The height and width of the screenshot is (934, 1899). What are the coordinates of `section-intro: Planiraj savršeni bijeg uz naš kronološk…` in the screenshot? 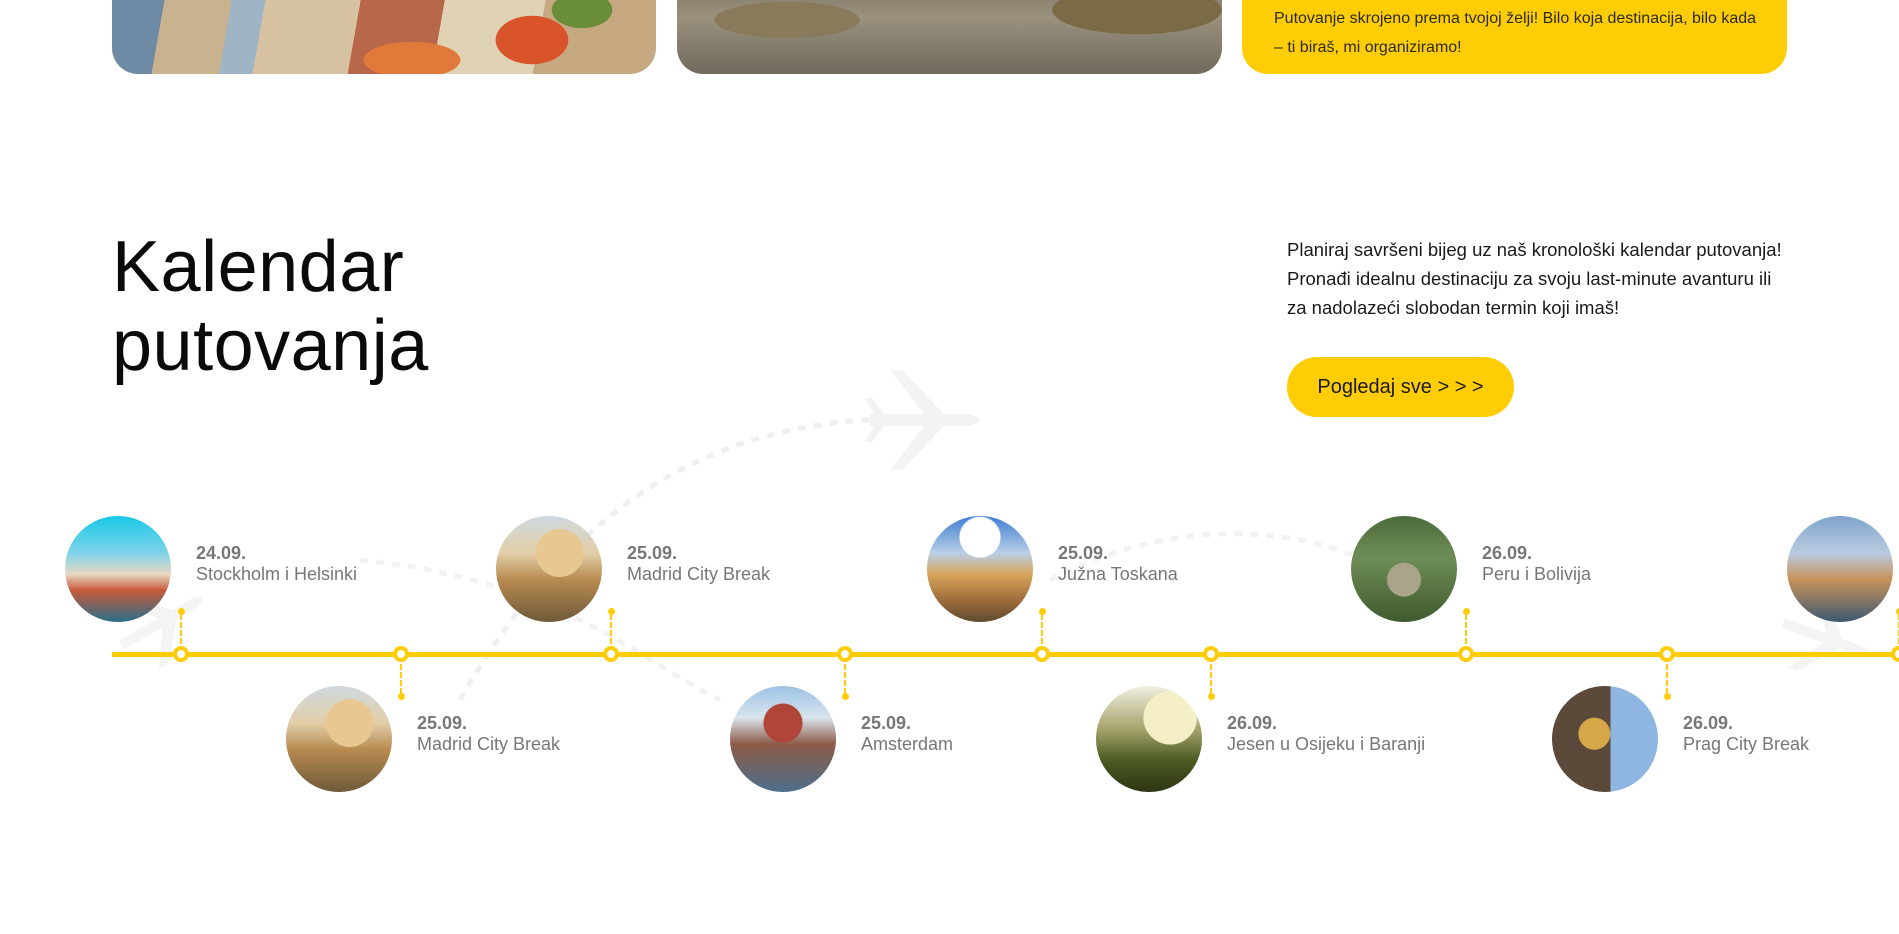 It's located at (1547, 278).